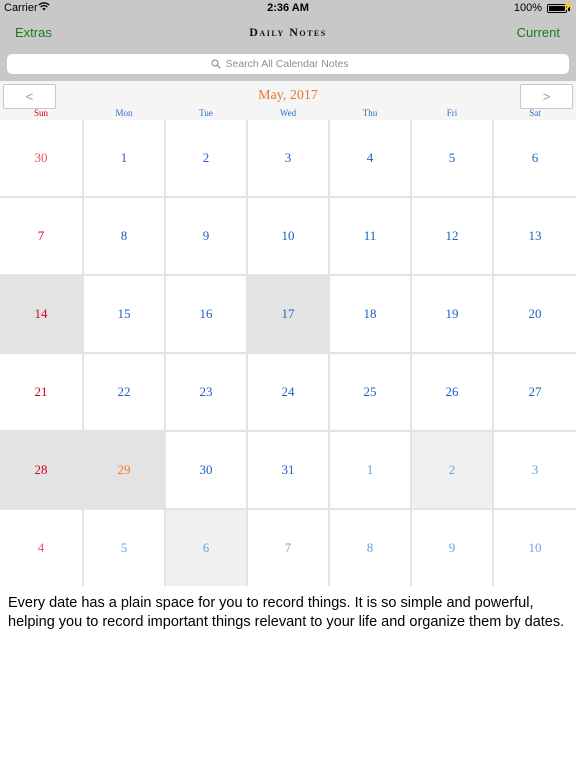 This screenshot has width=576, height=768. Describe the element at coordinates (124, 113) in the screenshot. I see `weekday-label: Mon` at that location.